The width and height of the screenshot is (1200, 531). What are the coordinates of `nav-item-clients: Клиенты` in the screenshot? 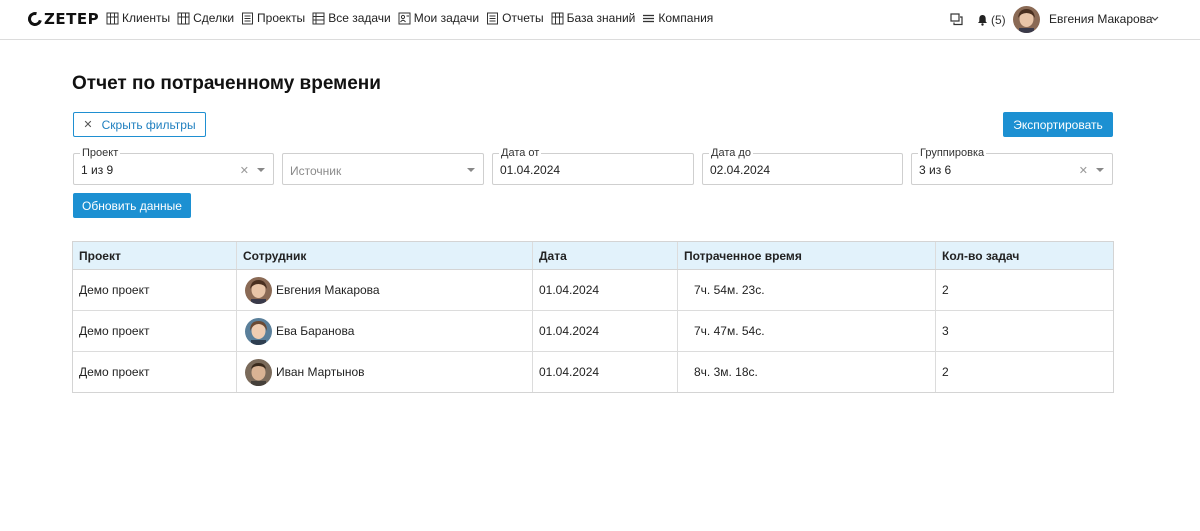 It's located at (138, 18).